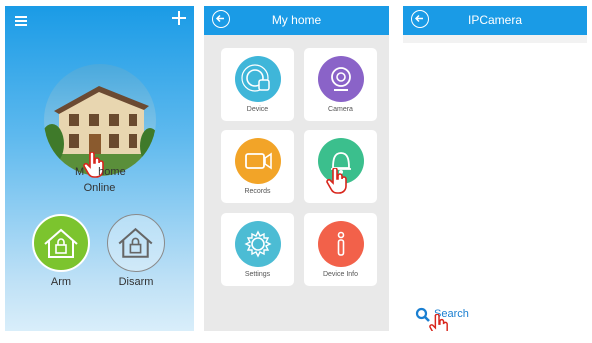 The height and width of the screenshot is (343, 592). I want to click on tile-camera: Camera, so click(340, 84).